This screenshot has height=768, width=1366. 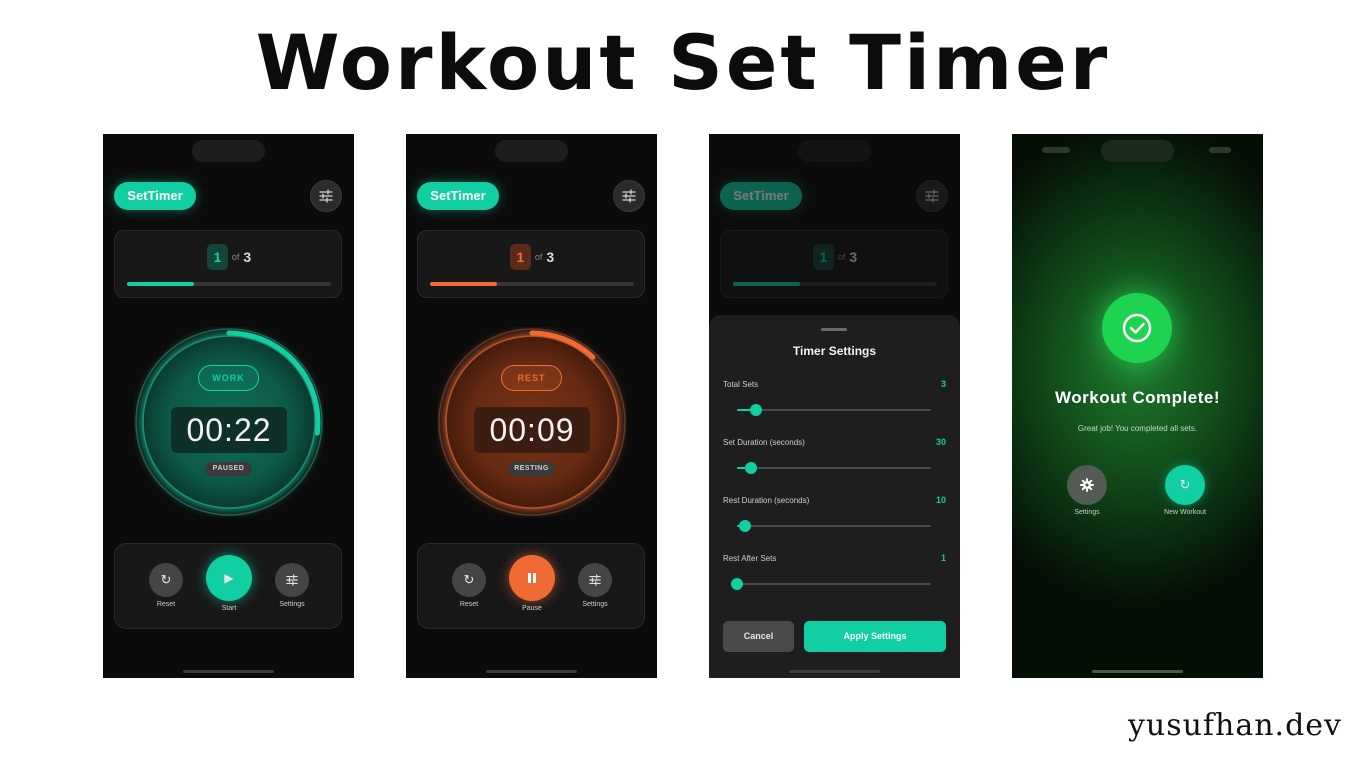 I want to click on set-duration-value: 30, so click(x=940, y=442).